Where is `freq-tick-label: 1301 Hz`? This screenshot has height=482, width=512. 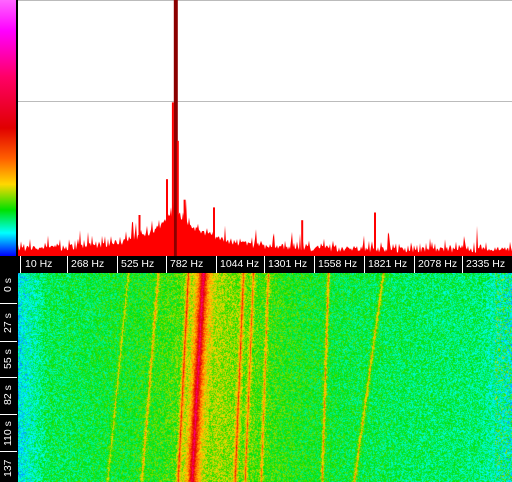 freq-tick-label: 1301 Hz is located at coordinates (288, 264).